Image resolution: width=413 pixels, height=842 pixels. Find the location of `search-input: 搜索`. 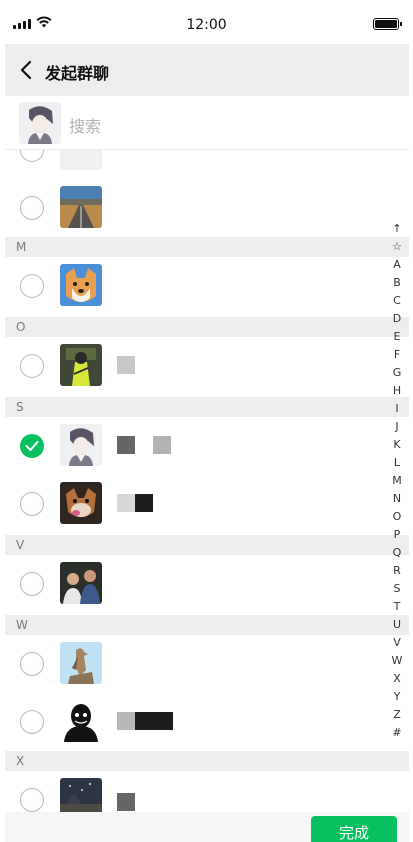

search-input: 搜索 is located at coordinates (85, 125).